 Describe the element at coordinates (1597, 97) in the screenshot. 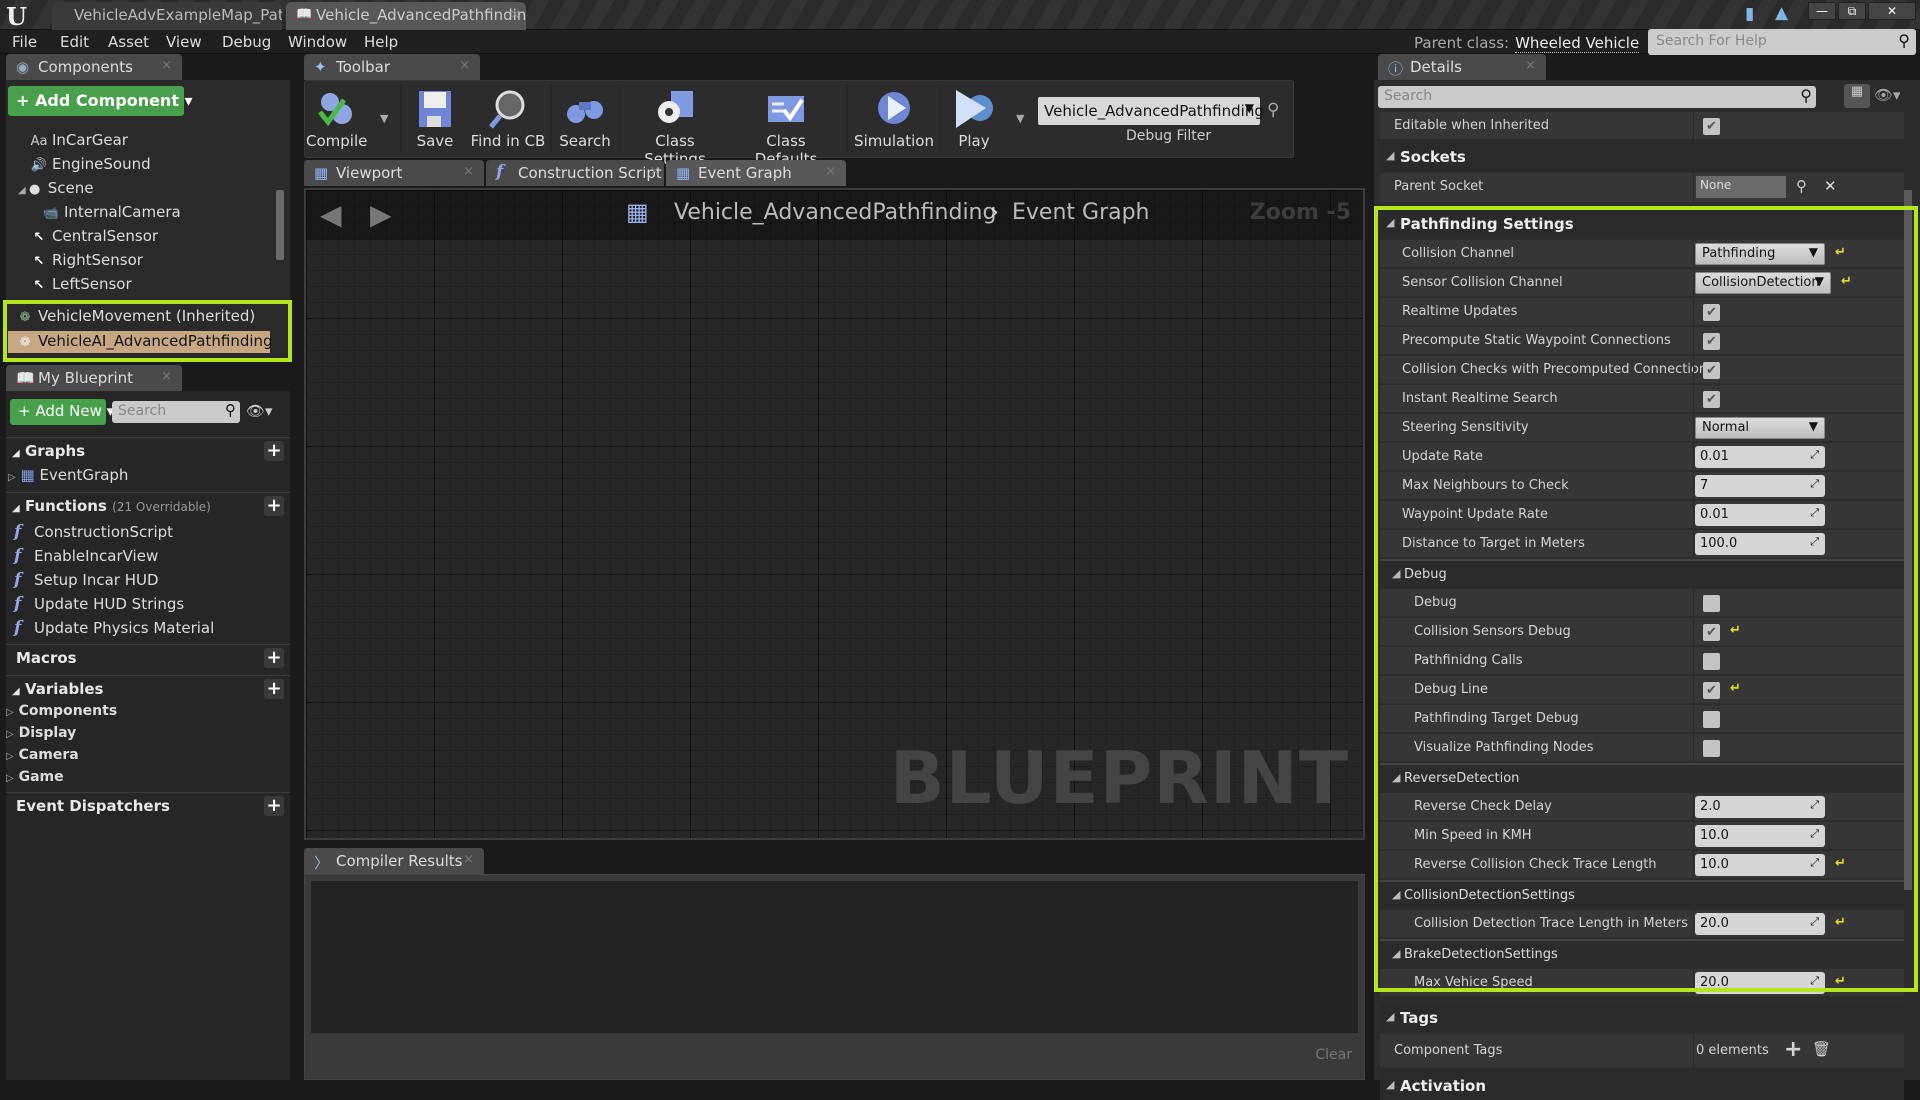

I see `details-search-input: Search ⚲` at that location.